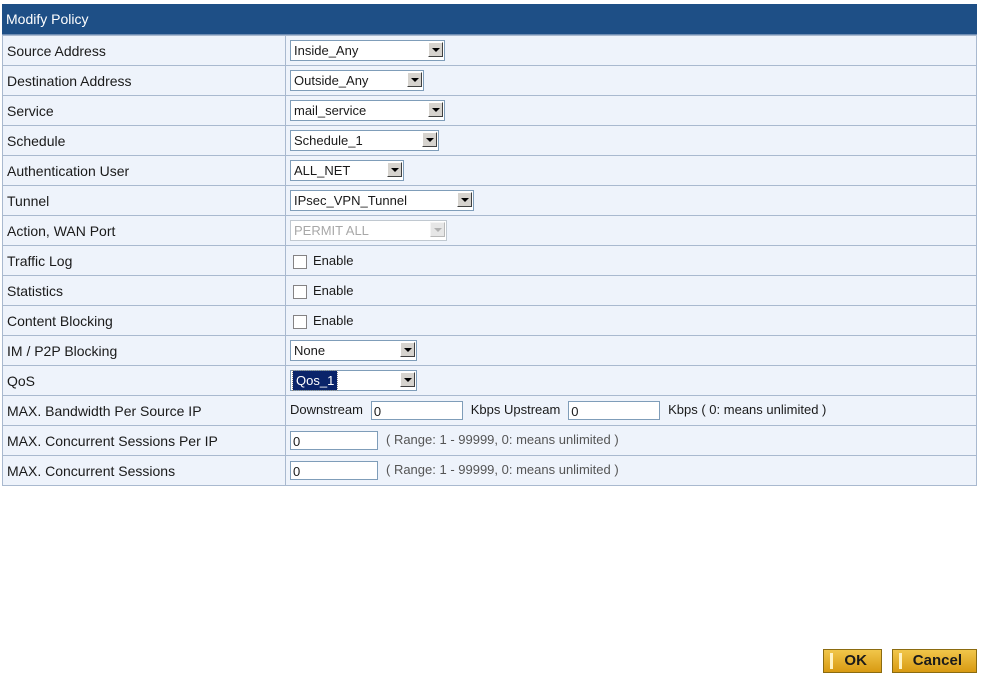  What do you see at coordinates (331, 230) in the screenshot?
I see `action-wan-port-value: PERMIT ALL` at bounding box center [331, 230].